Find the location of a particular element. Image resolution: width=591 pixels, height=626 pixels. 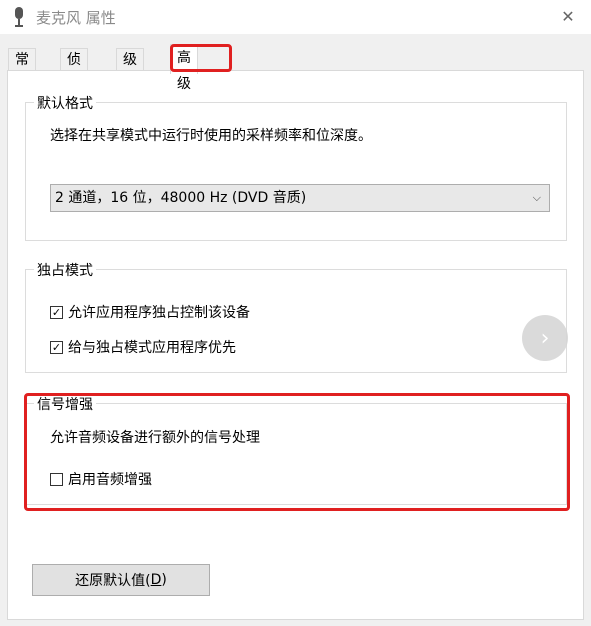

allow-exclusive-checkbox: ✓ 允许应用程序独占控制该设备 is located at coordinates (150, 312).